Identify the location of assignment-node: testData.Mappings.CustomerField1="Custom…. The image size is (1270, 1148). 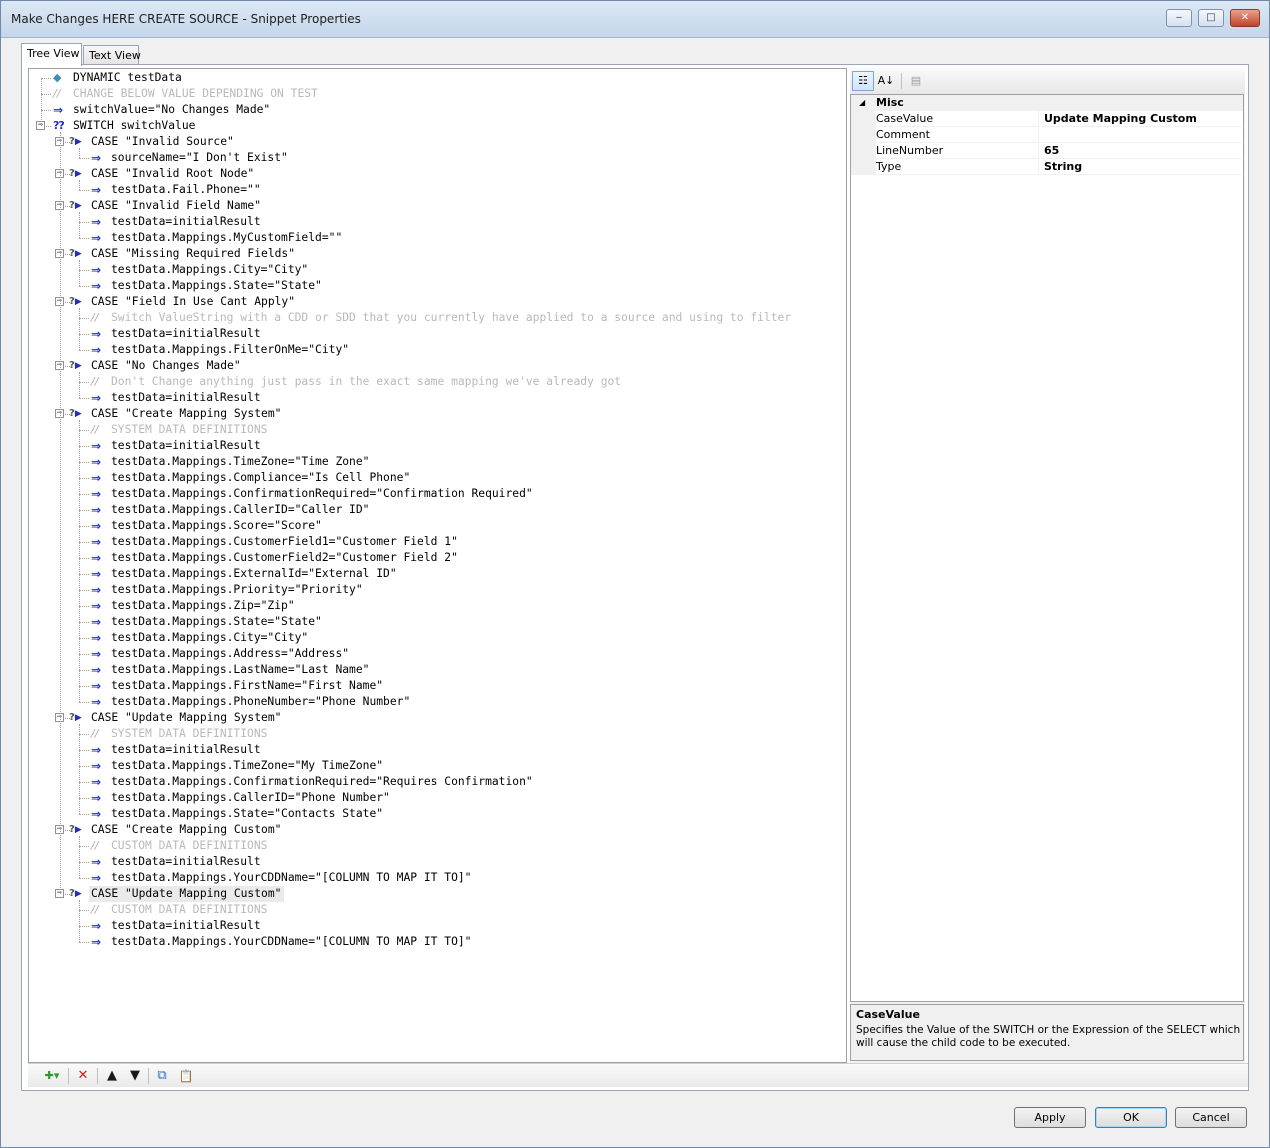
(285, 542).